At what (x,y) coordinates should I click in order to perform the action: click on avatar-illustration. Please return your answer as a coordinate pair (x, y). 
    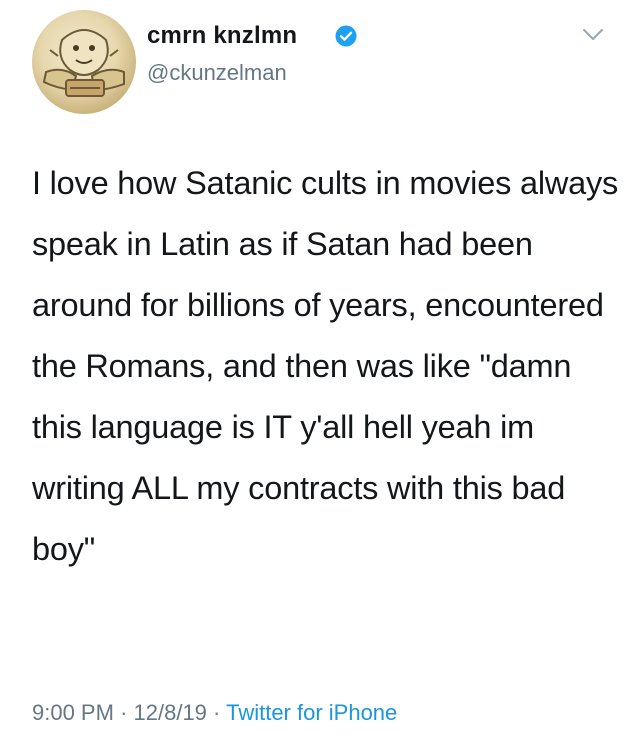
    Looking at the image, I should click on (83, 63).